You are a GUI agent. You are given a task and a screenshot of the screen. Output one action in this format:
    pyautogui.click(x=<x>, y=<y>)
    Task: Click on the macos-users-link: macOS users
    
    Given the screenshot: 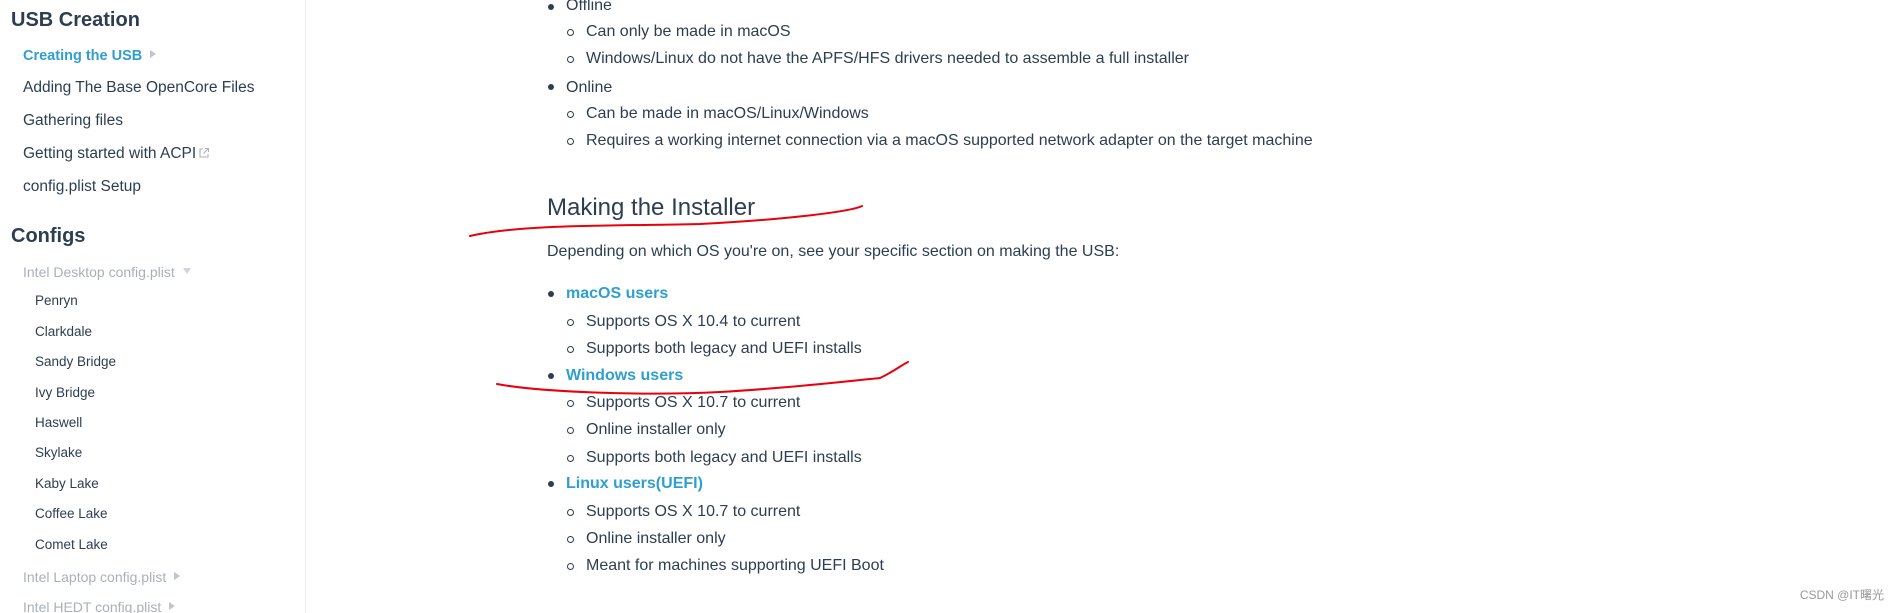 What is the action you would take?
    pyautogui.click(x=617, y=294)
    